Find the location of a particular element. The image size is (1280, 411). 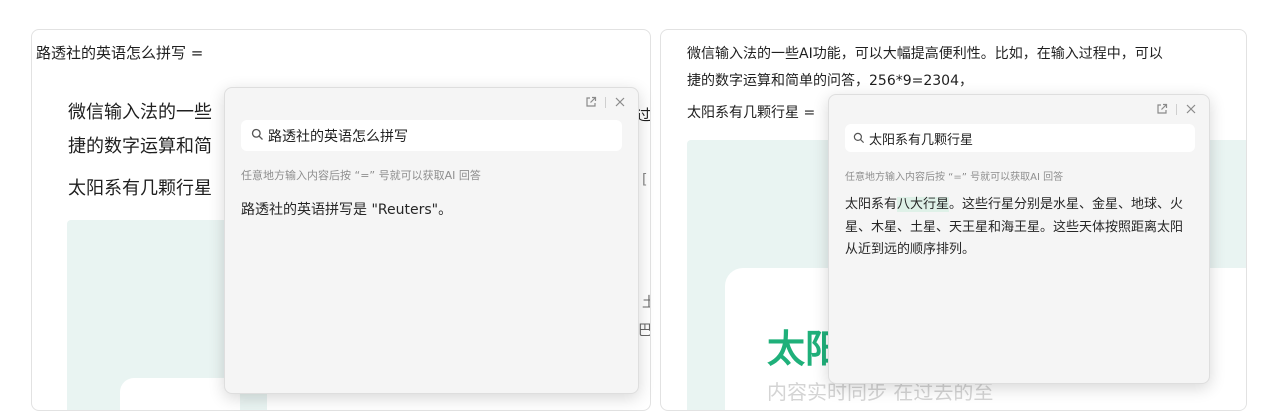

embedded-card is located at coordinates (180, 394).